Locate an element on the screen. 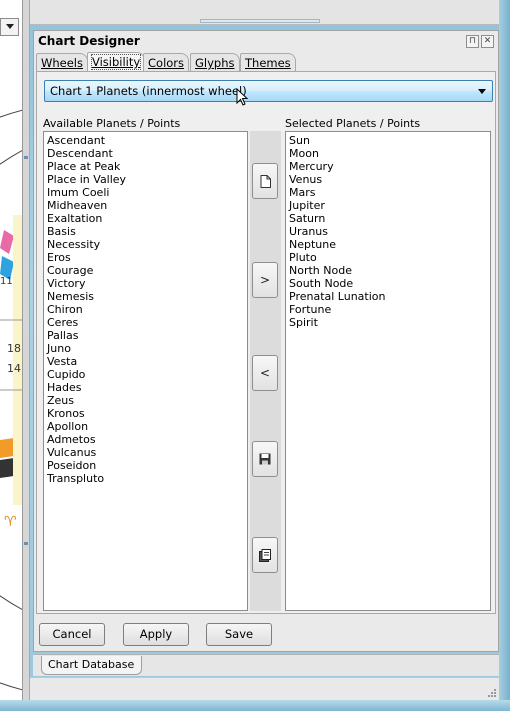  list-item: Sun is located at coordinates (388, 140).